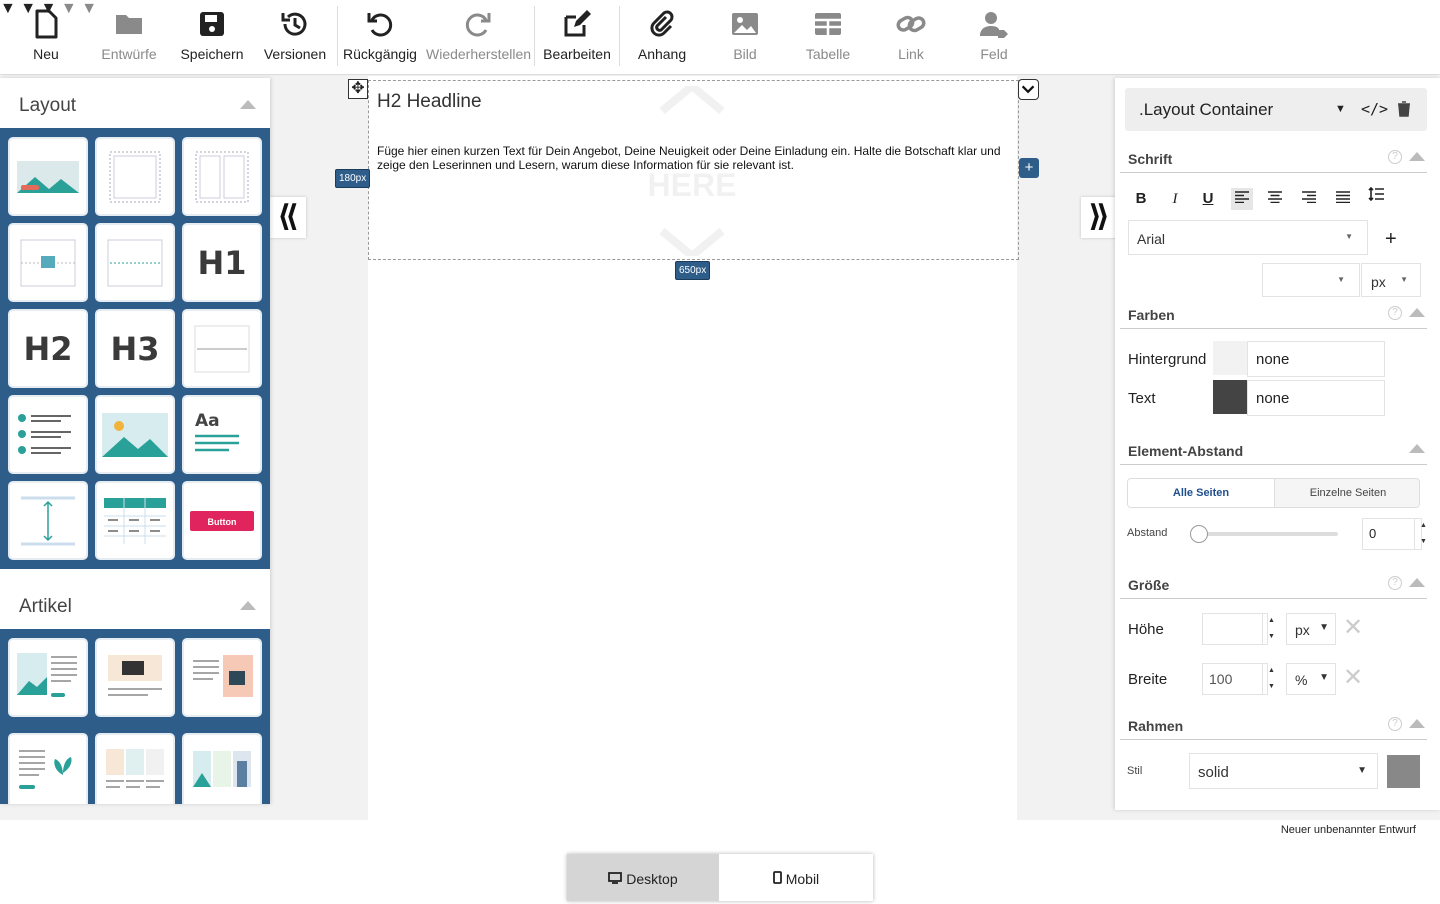 Image resolution: width=1440 pixels, height=904 pixels. What do you see at coordinates (1311, 679) in the screenshot?
I see `width-unit-select: % ▼` at bounding box center [1311, 679].